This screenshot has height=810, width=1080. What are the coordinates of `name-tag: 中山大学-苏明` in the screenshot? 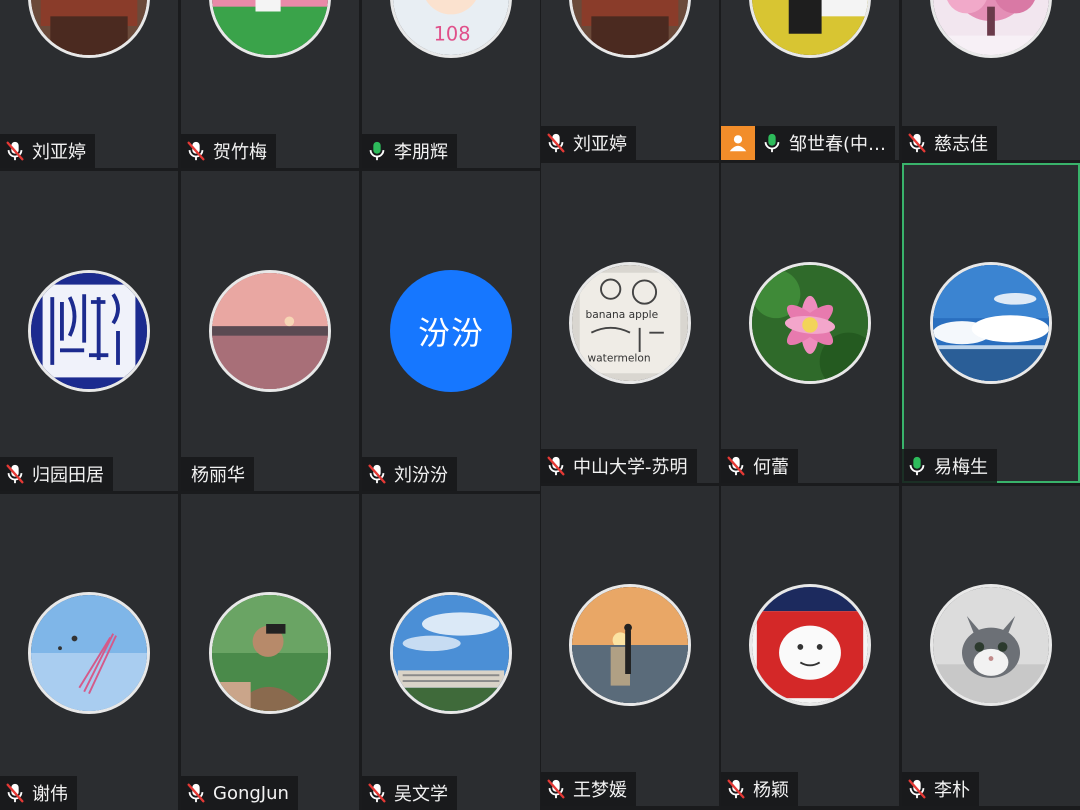 It's located at (619, 466).